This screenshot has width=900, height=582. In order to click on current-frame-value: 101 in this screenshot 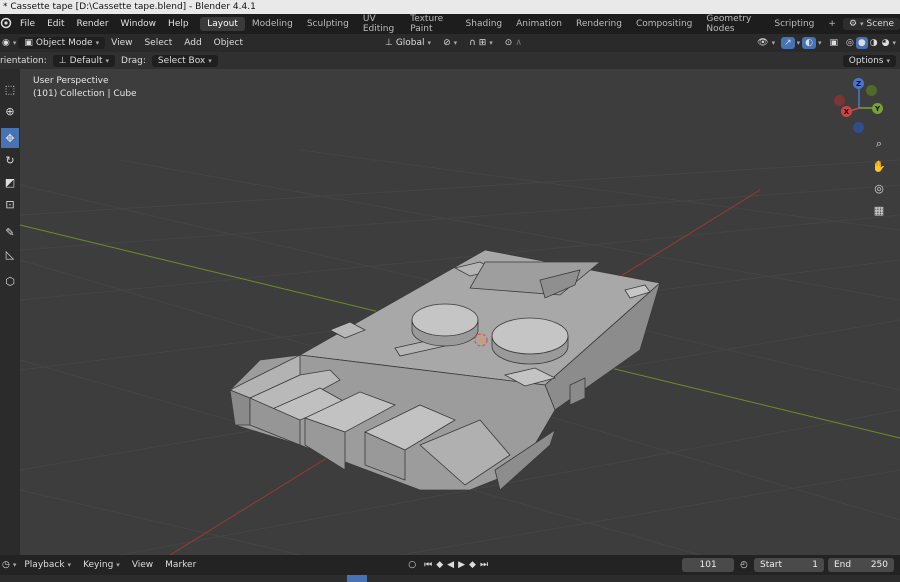, I will do `click(708, 565)`.